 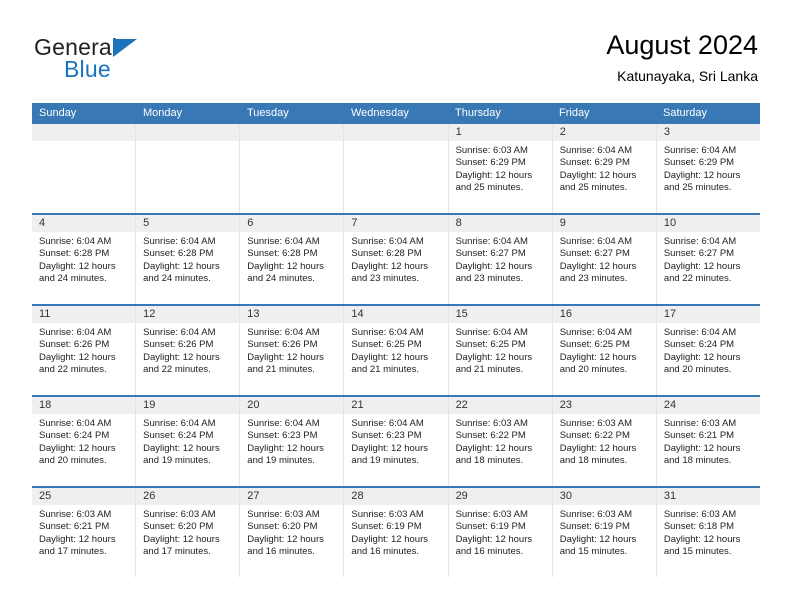 I want to click on day-number: 19, so click(x=188, y=405).